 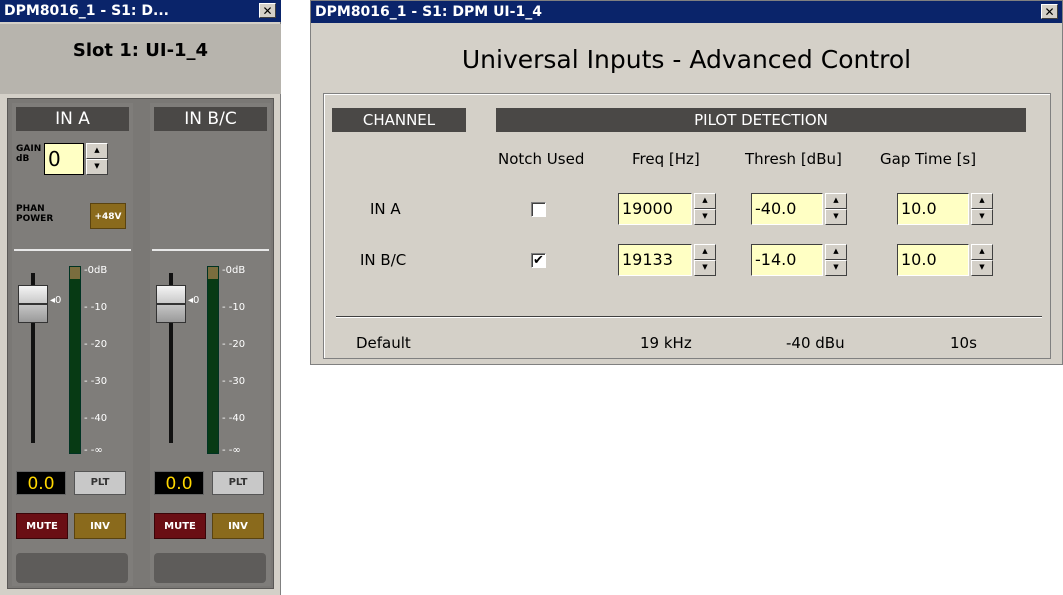 What do you see at coordinates (815, 343) in the screenshot?
I see `default-thresh: -40 dBu` at bounding box center [815, 343].